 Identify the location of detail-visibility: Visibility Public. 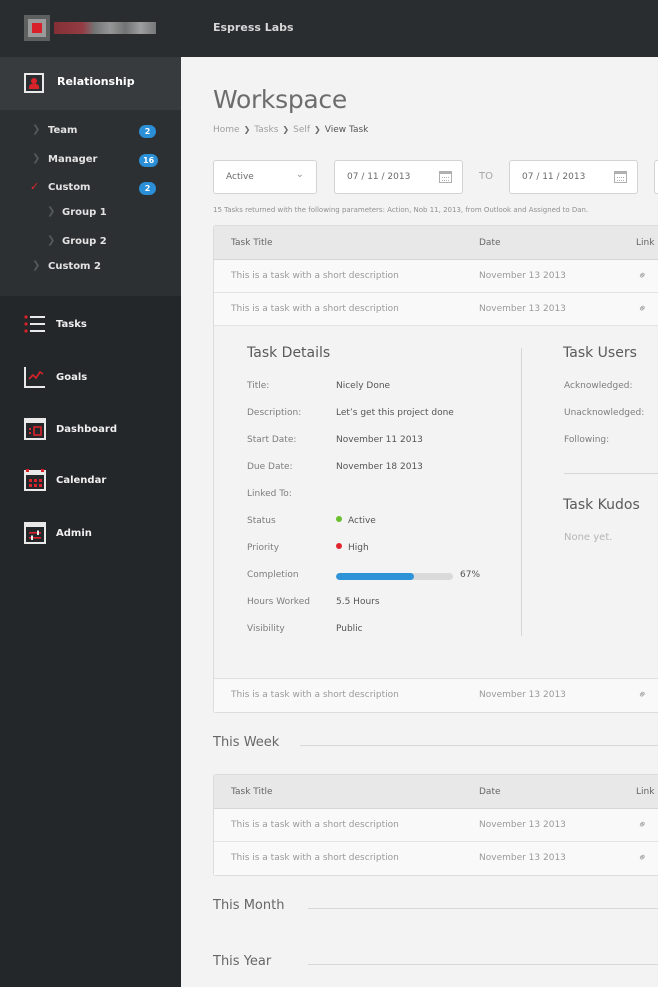
(377, 631).